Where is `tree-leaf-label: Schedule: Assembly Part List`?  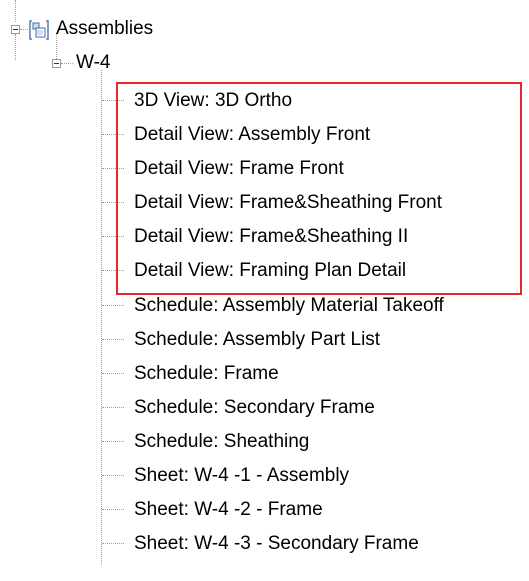
tree-leaf-label: Schedule: Assembly Part List is located at coordinates (257, 340).